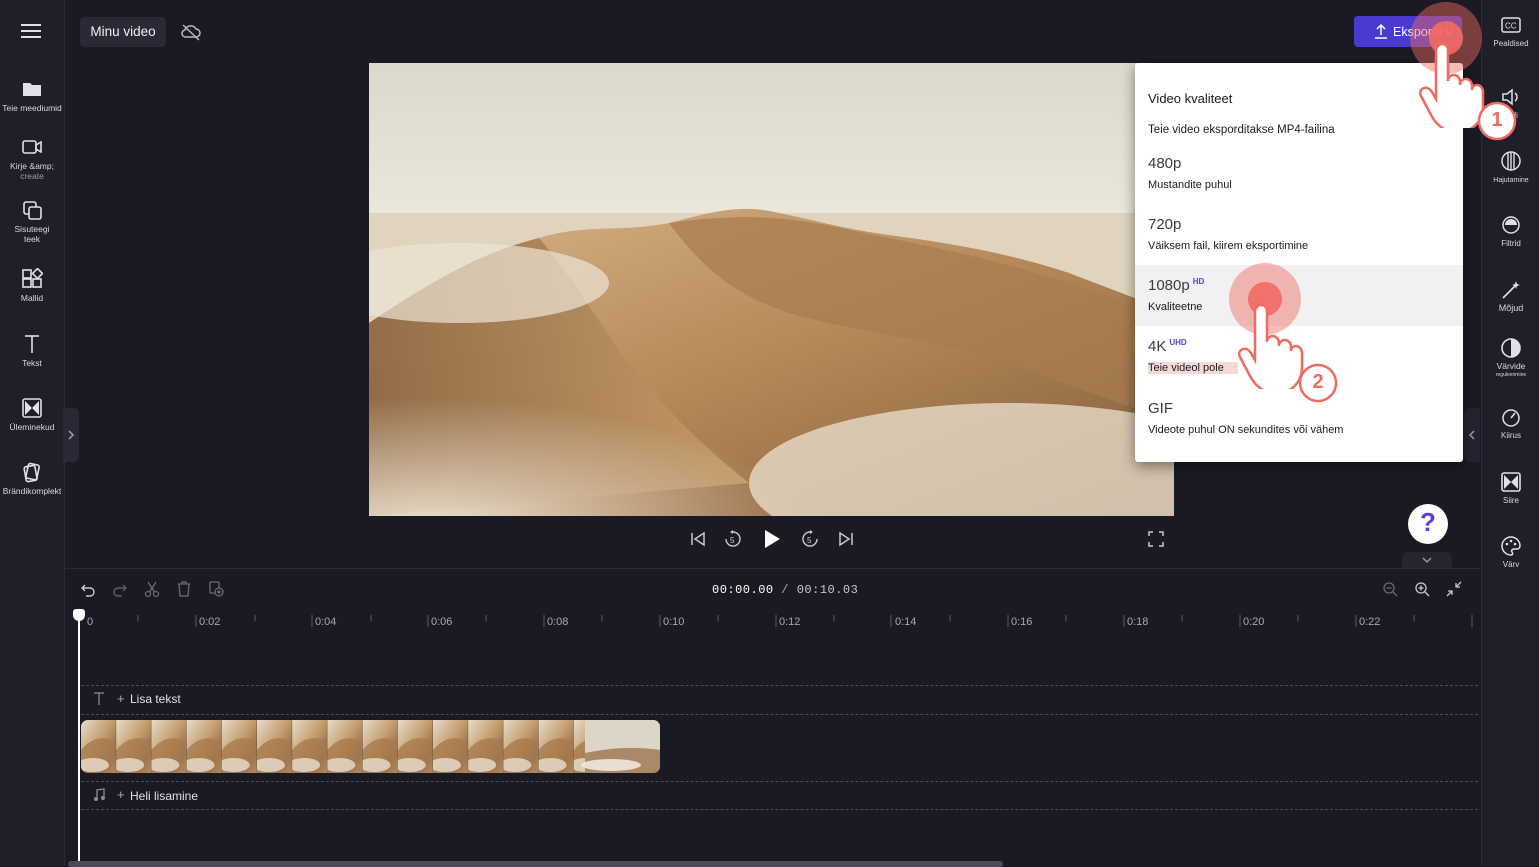 This screenshot has width=1539, height=867. I want to click on transition-icon, so click(1511, 482).